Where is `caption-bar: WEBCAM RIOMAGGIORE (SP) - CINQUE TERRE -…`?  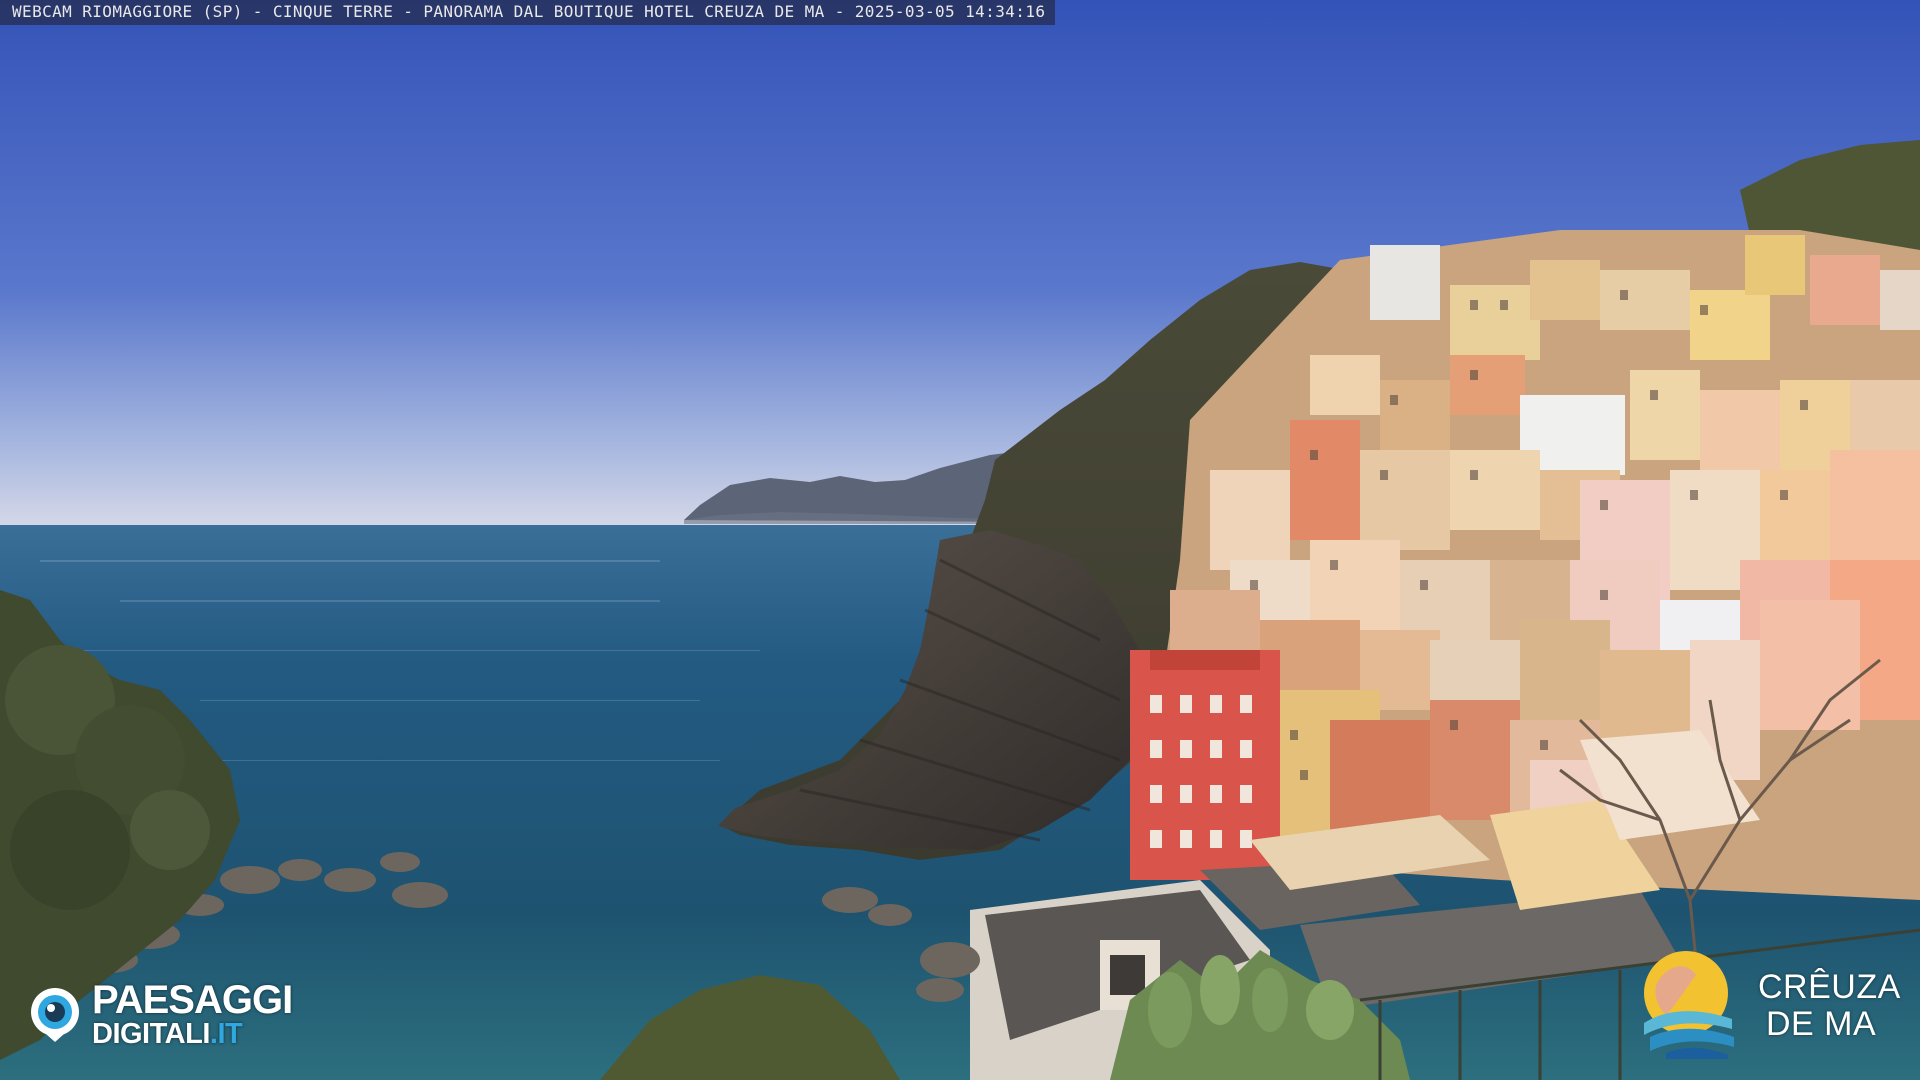 caption-bar: WEBCAM RIOMAGGIORE (SP) - CINQUE TERRE -… is located at coordinates (527, 12).